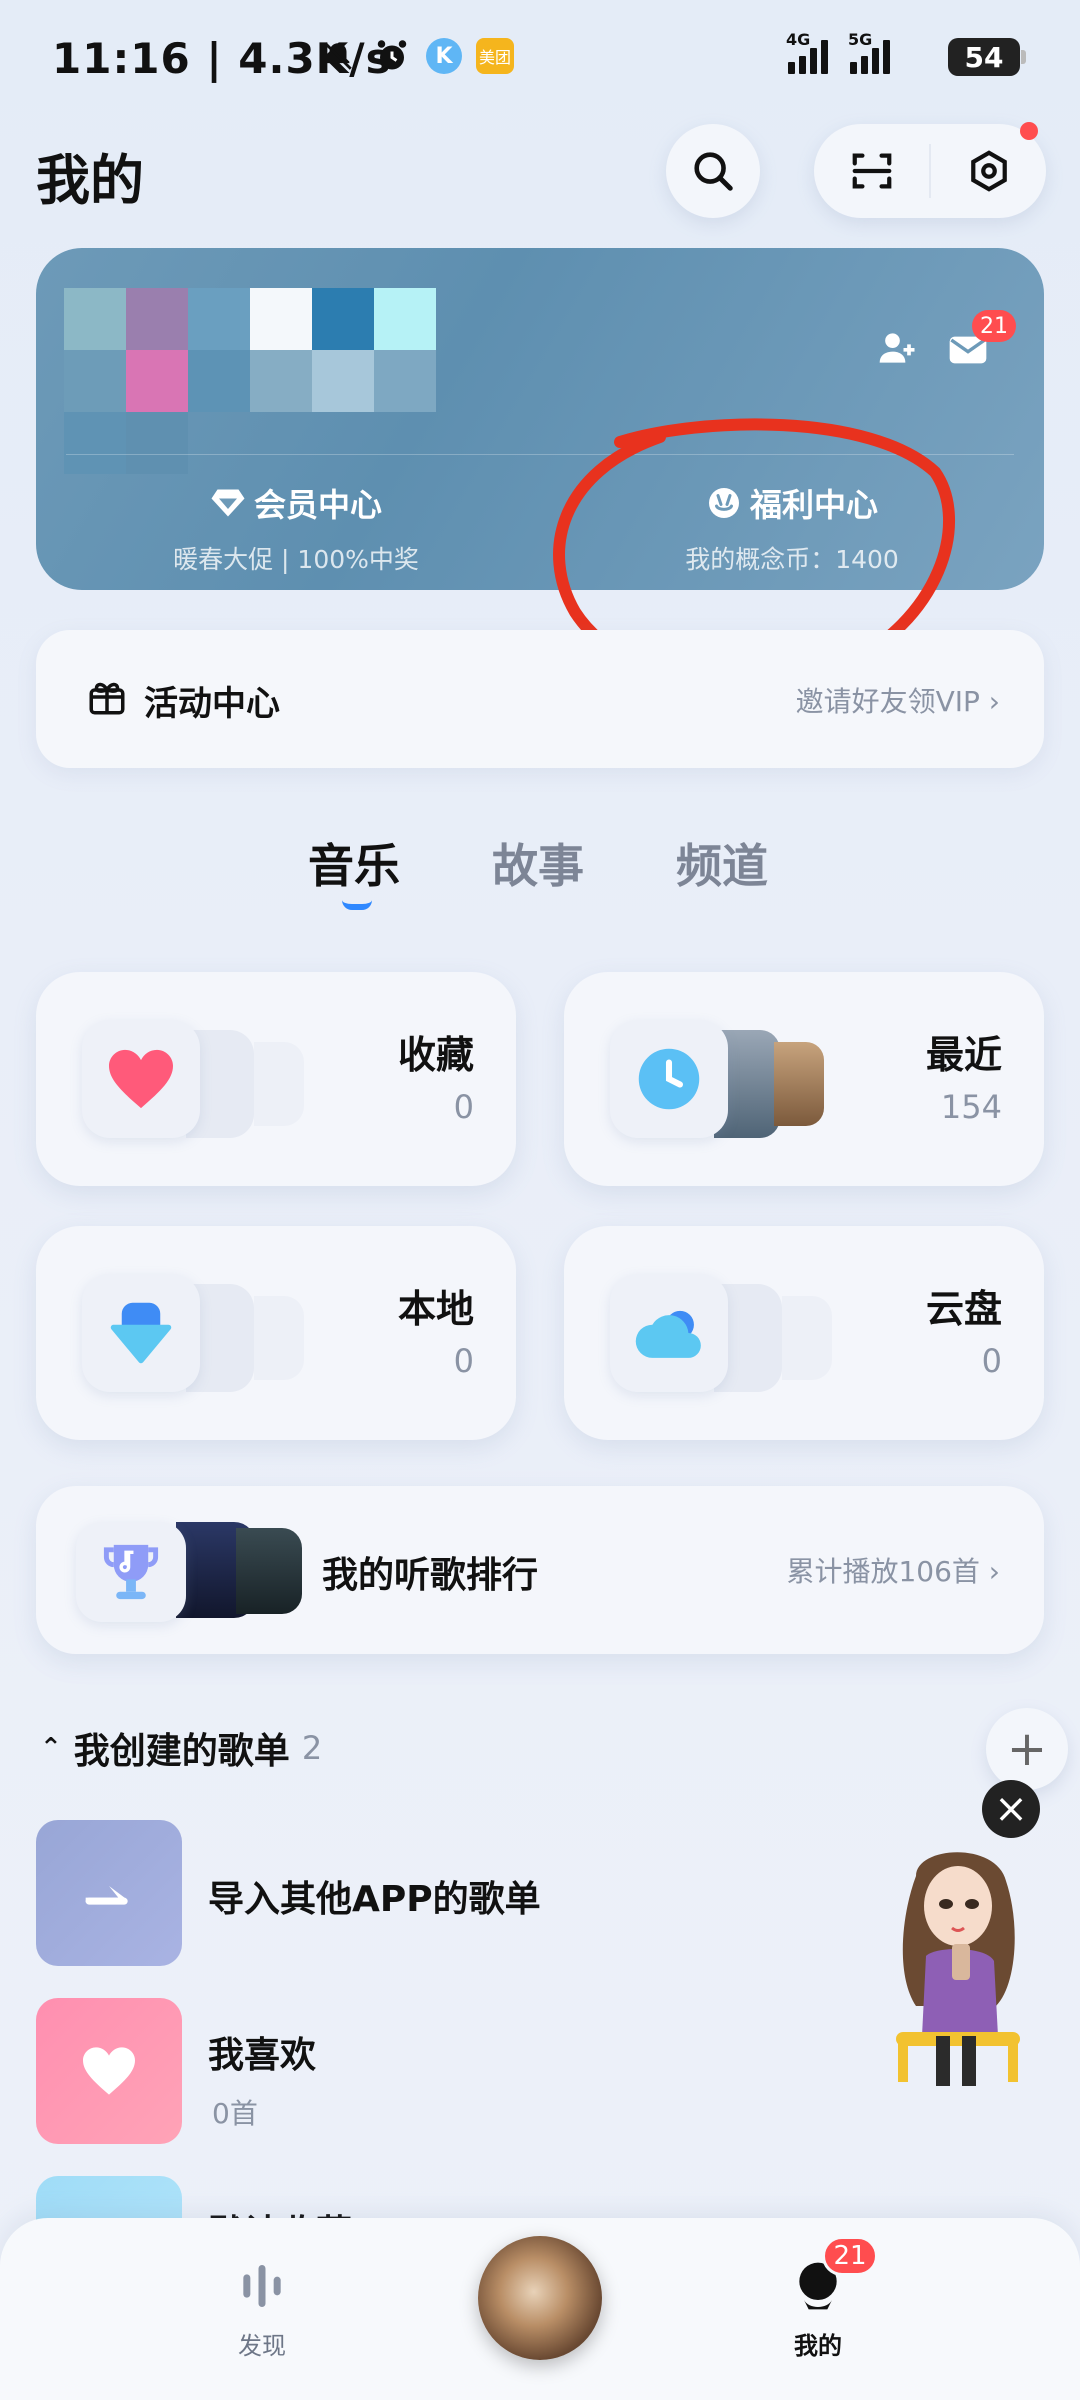 This screenshot has height=2400, width=1080. I want to click on listening-ranking: 我的听歌排行 累计播放106首 ›, so click(540, 1570).